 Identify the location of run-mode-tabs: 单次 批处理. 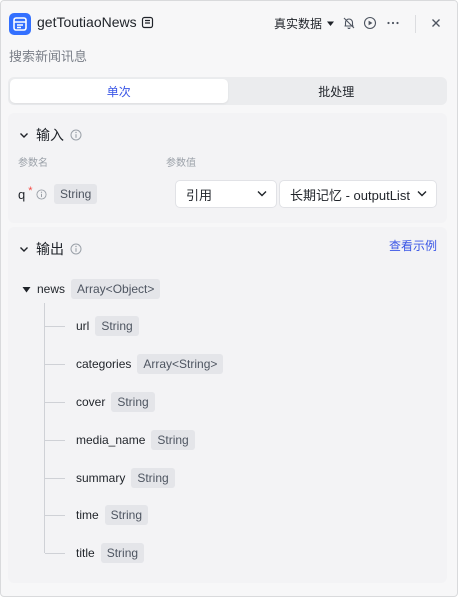
(227, 91).